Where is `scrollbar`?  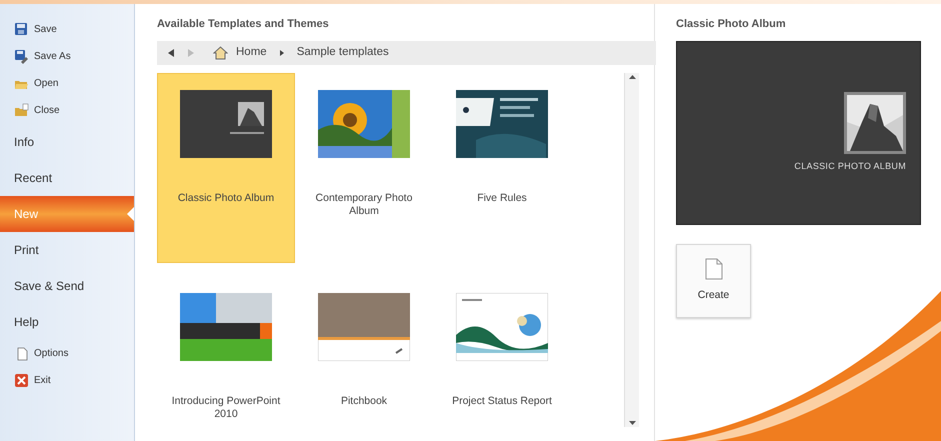
scrollbar is located at coordinates (631, 249).